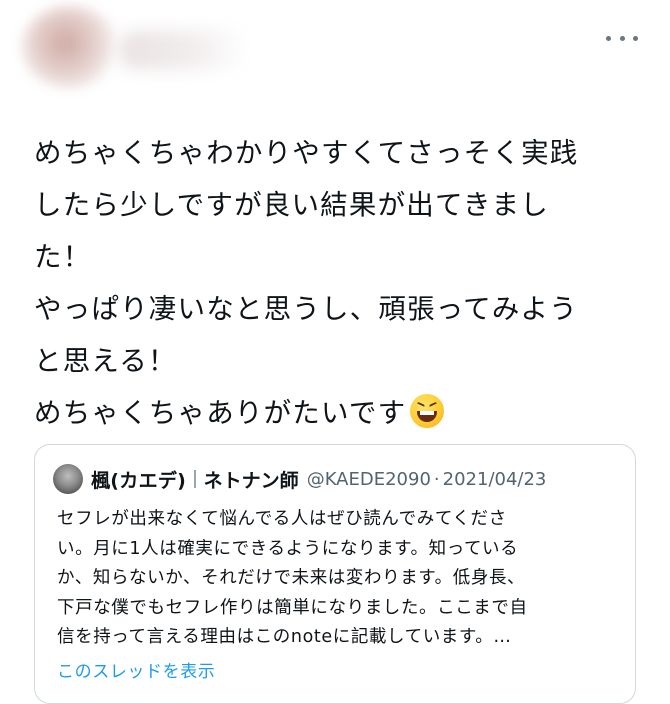 The image size is (670, 704). What do you see at coordinates (68, 479) in the screenshot?
I see `quoted-author-avatar` at bounding box center [68, 479].